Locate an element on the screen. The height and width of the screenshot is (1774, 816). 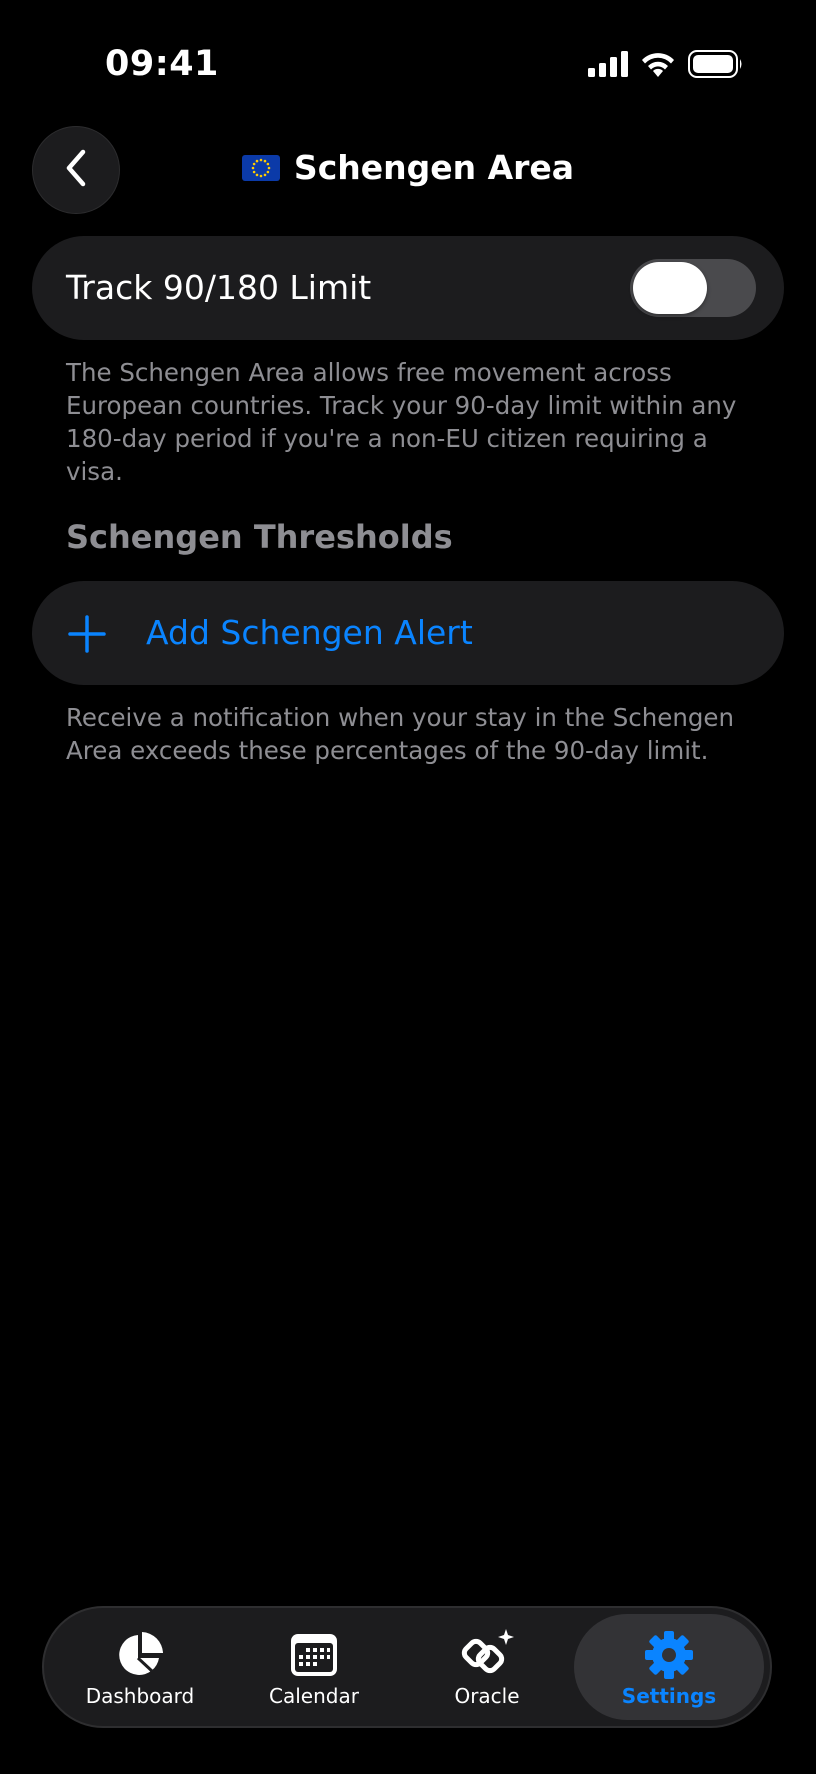
battery-icon is located at coordinates (716, 66).